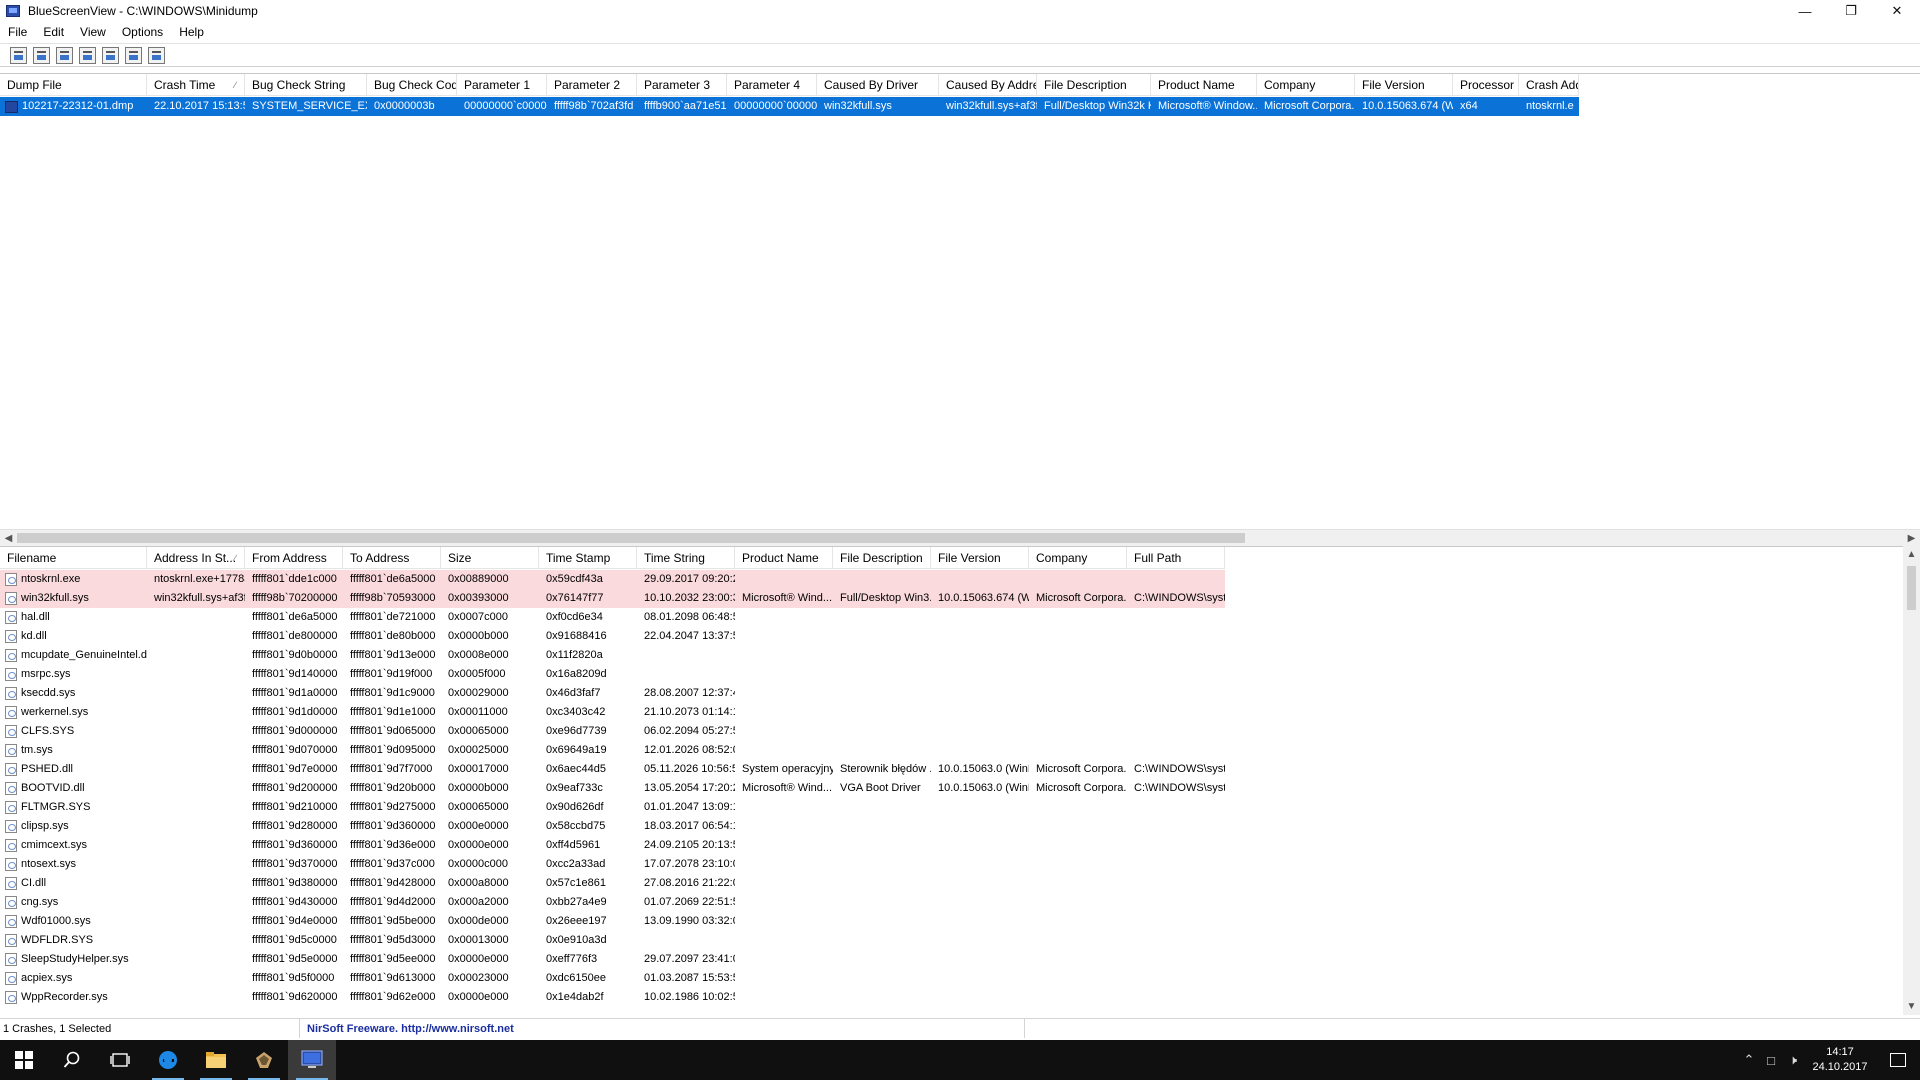 The image size is (1920, 1080). I want to click on copy-icon, so click(87, 55).